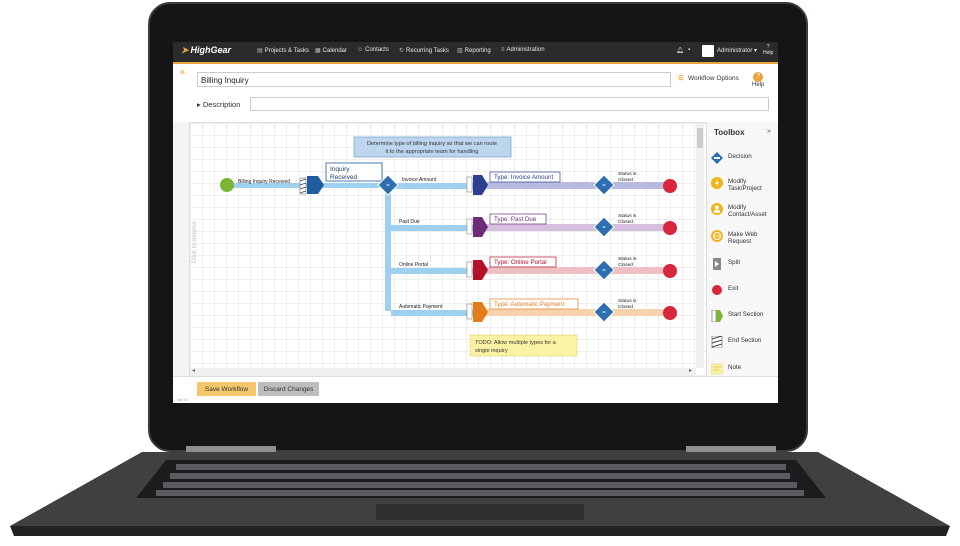 This screenshot has width=960, height=546. I want to click on branch-3-section, so click(480, 270).